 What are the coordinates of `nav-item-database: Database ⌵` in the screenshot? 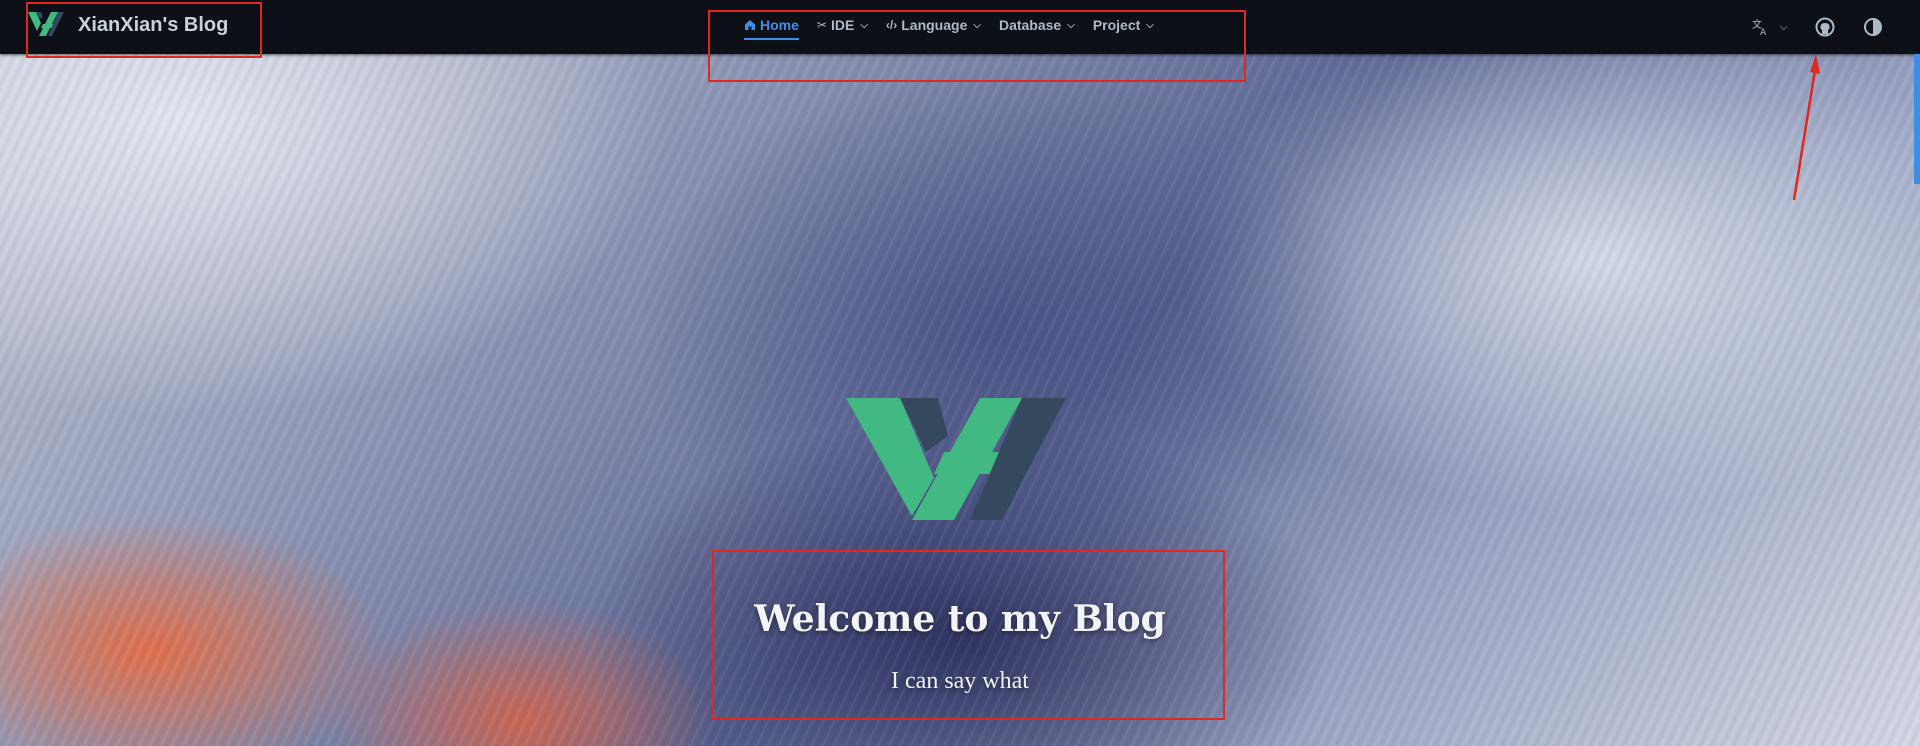 It's located at (1037, 25).